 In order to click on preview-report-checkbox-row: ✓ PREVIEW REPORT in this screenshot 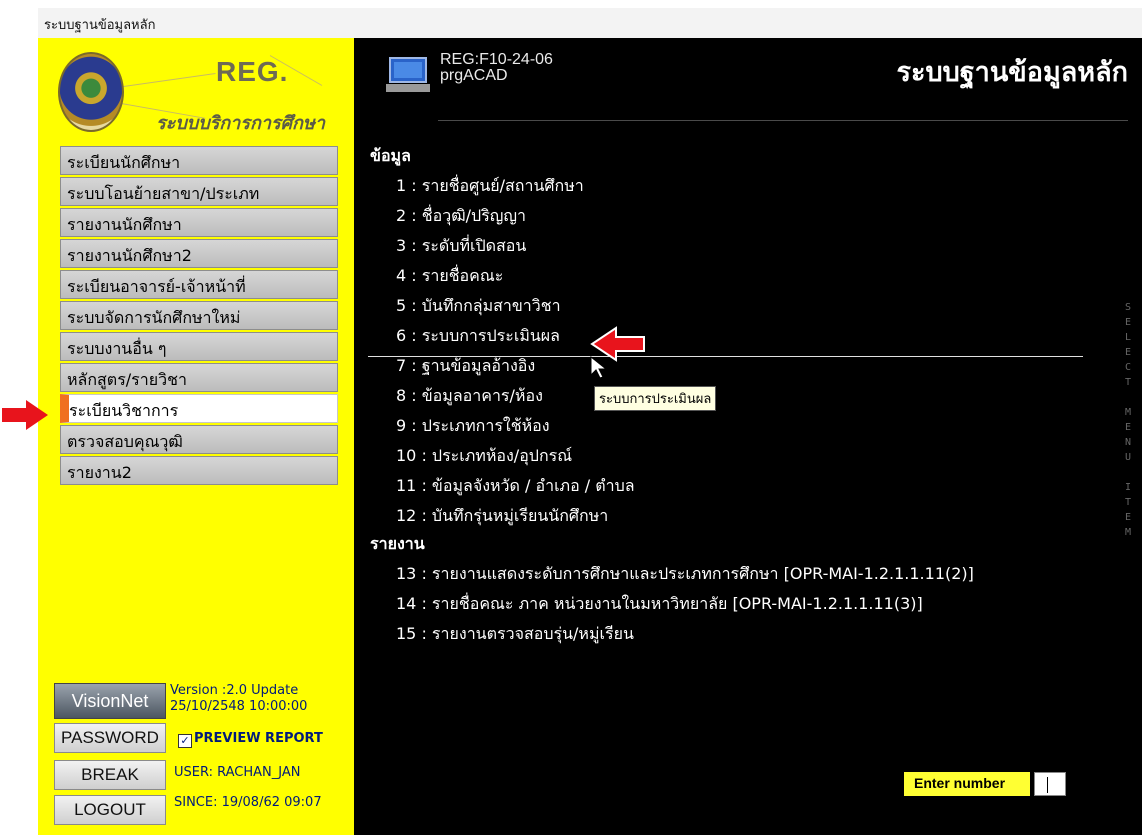, I will do `click(250, 739)`.